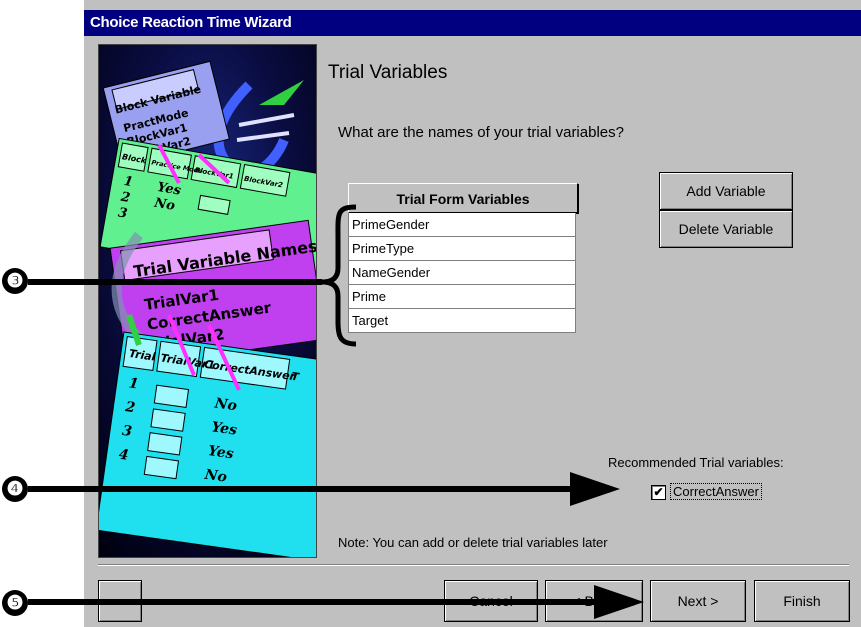 This screenshot has width=861, height=627. I want to click on recommended-label: Recommended Trial variables:, so click(696, 462).